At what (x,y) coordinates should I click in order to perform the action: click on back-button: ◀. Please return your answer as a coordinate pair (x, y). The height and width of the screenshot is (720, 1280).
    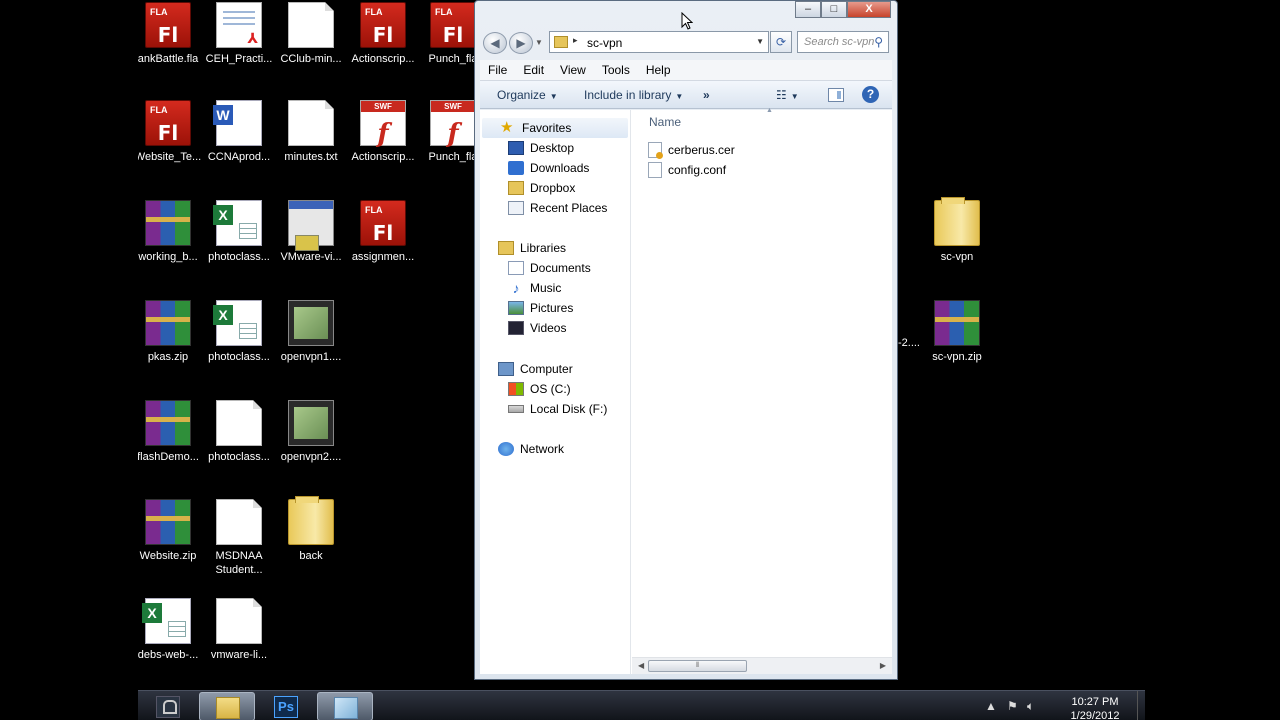
    Looking at the image, I should click on (495, 43).